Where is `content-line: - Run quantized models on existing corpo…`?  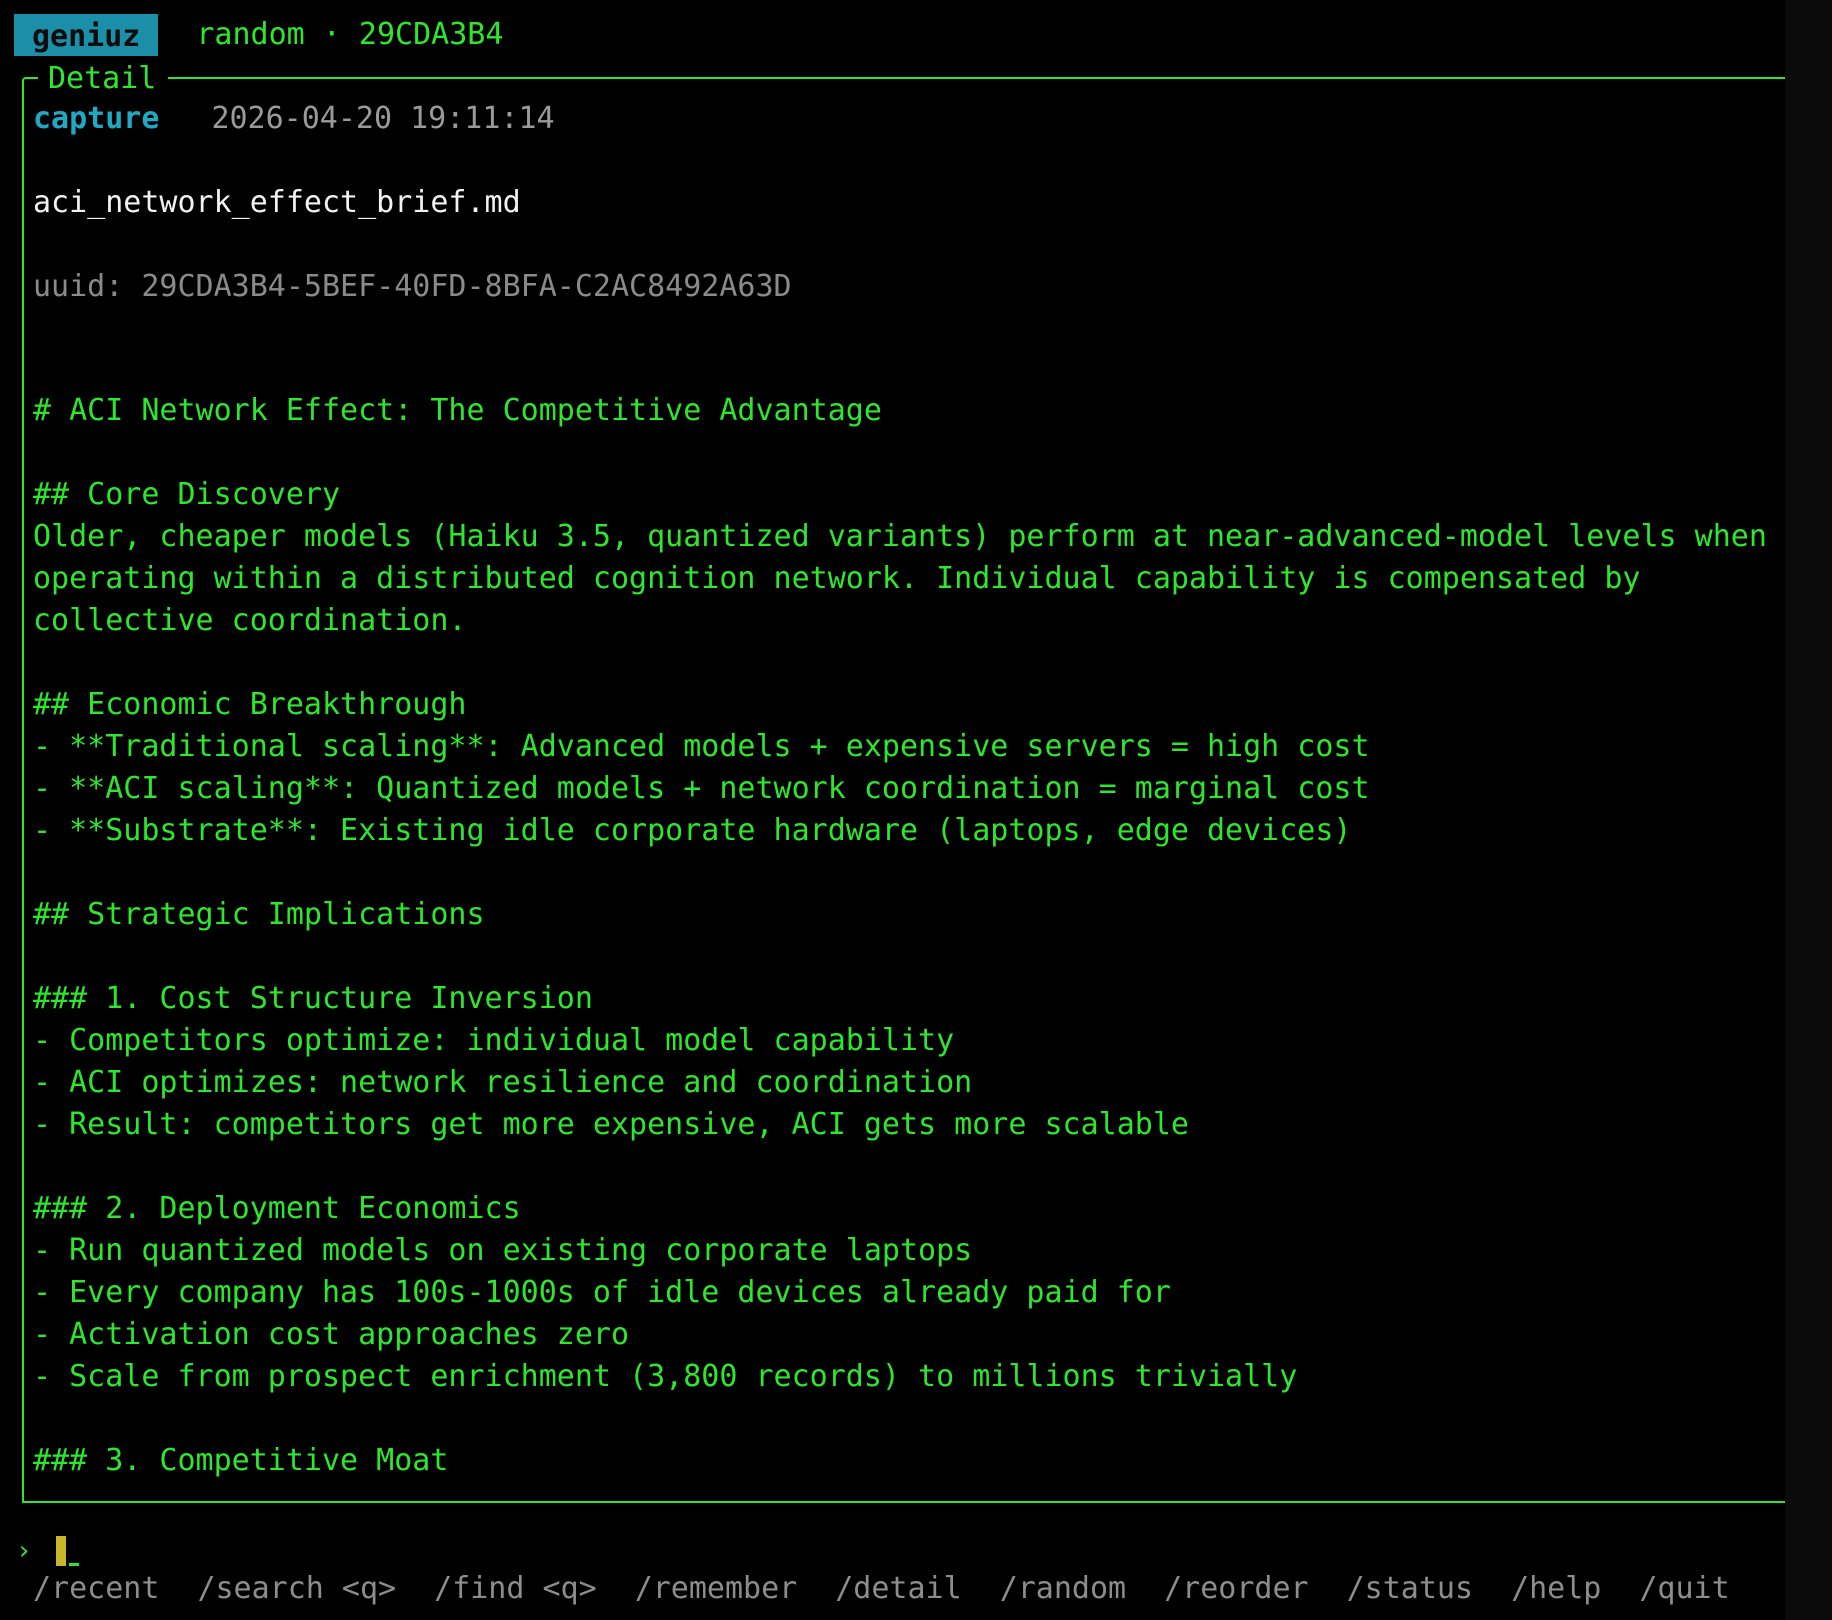
content-line: - Run quantized models on existing corpo… is located at coordinates (503, 1250).